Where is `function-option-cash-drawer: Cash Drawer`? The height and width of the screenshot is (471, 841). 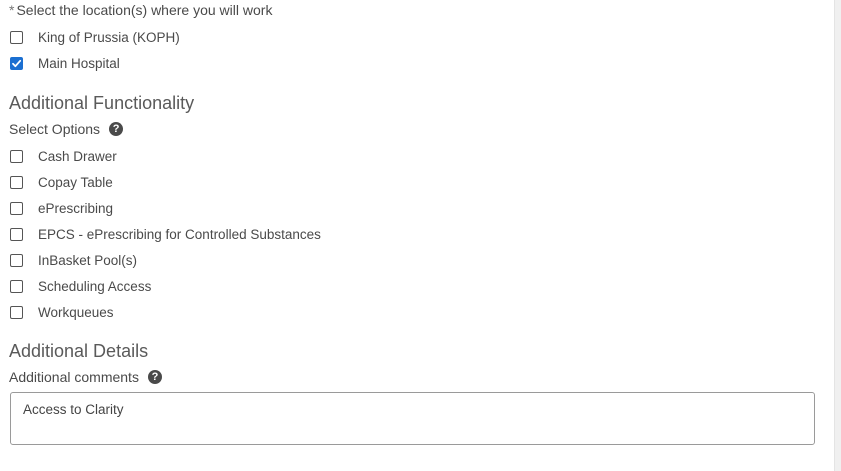
function-option-cash-drawer: Cash Drawer is located at coordinates (63, 156).